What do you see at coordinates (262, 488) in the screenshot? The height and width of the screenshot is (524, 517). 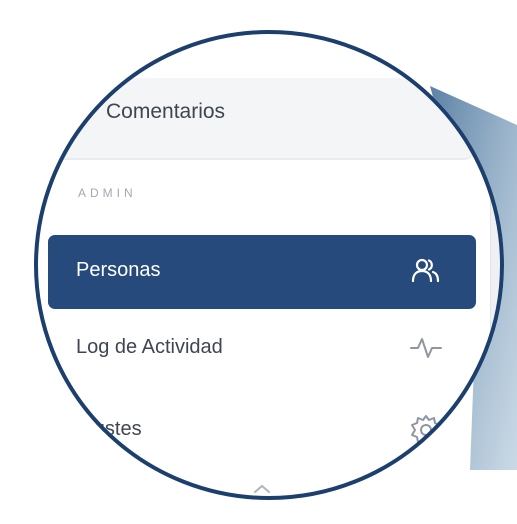 I see `chevron-down-icon` at bounding box center [262, 488].